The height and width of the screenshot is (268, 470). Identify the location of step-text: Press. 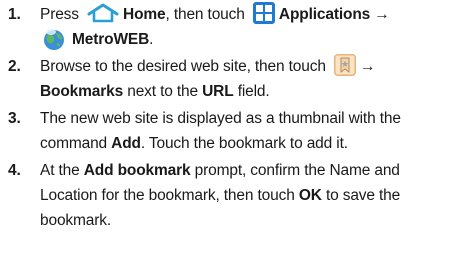
(59, 14).